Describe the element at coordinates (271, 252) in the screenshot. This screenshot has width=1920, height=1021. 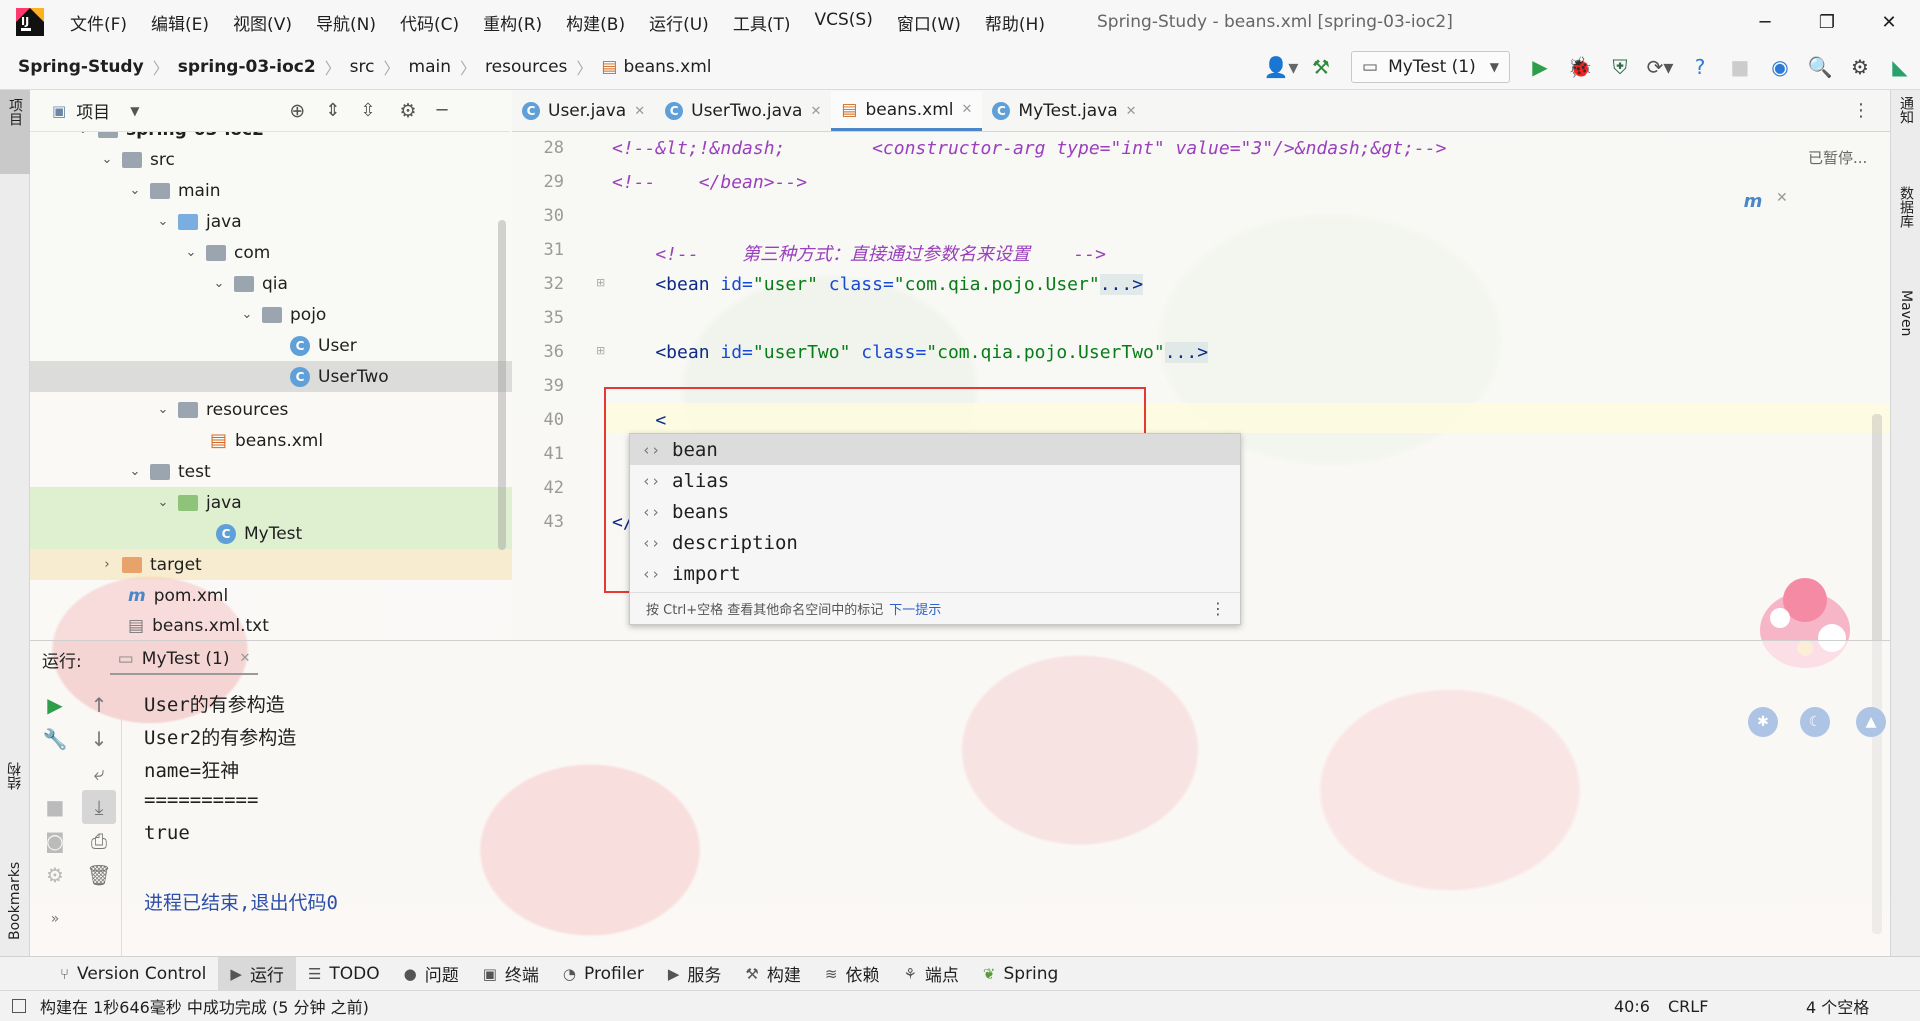
I see `tree-row-com: ⌄ com` at that location.